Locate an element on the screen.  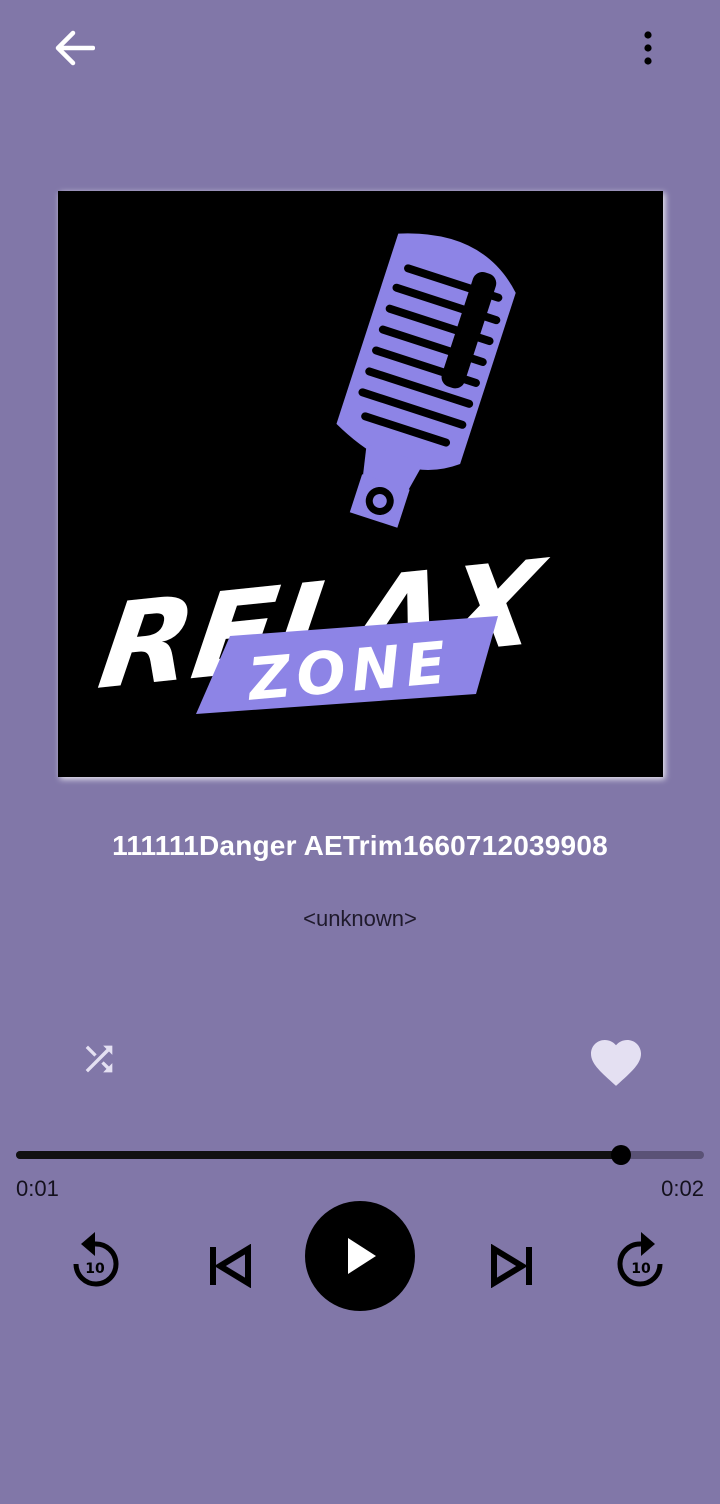
skip-next-icon is located at coordinates (511, 1266).